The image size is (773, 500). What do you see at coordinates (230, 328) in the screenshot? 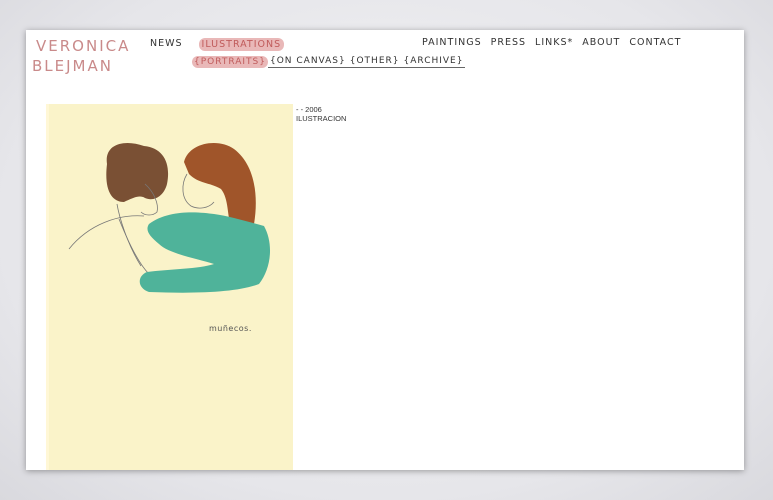
I see `artwork-signature: muñecos.` at bounding box center [230, 328].